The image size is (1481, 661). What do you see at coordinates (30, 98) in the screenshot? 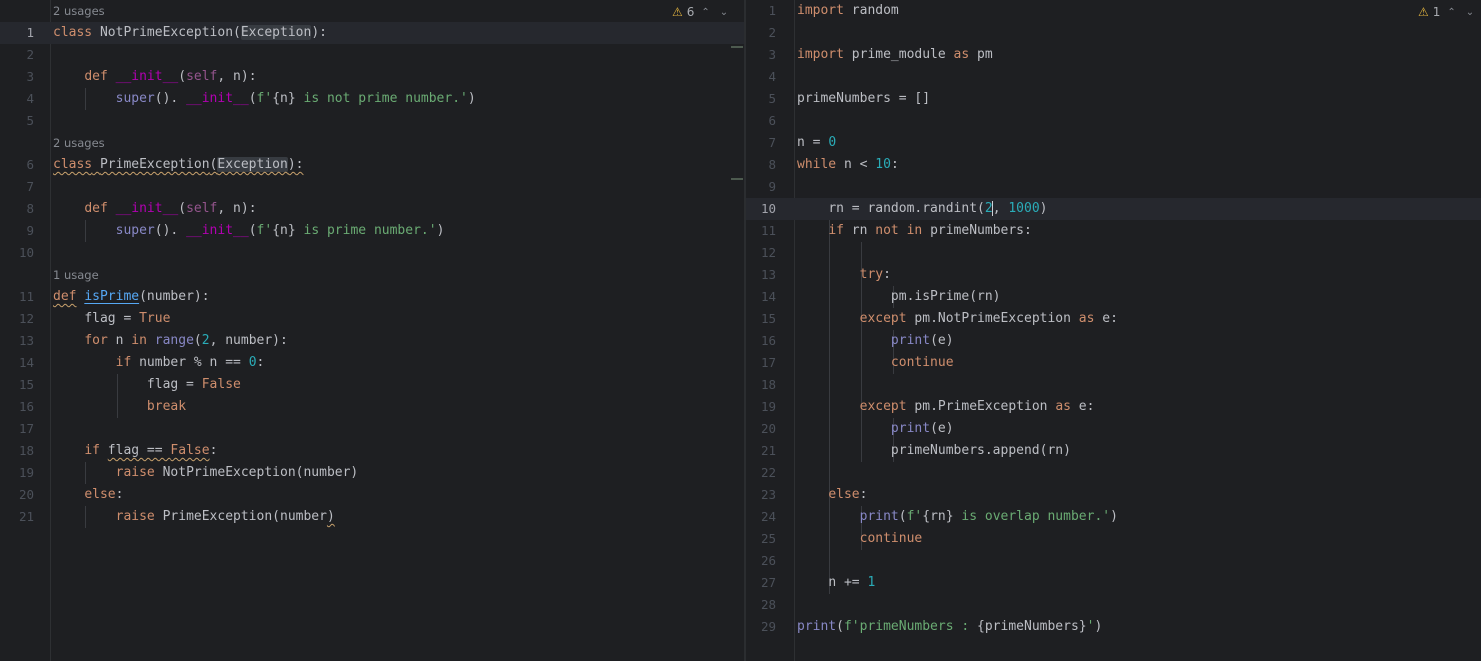
I see `line-number: 4` at bounding box center [30, 98].